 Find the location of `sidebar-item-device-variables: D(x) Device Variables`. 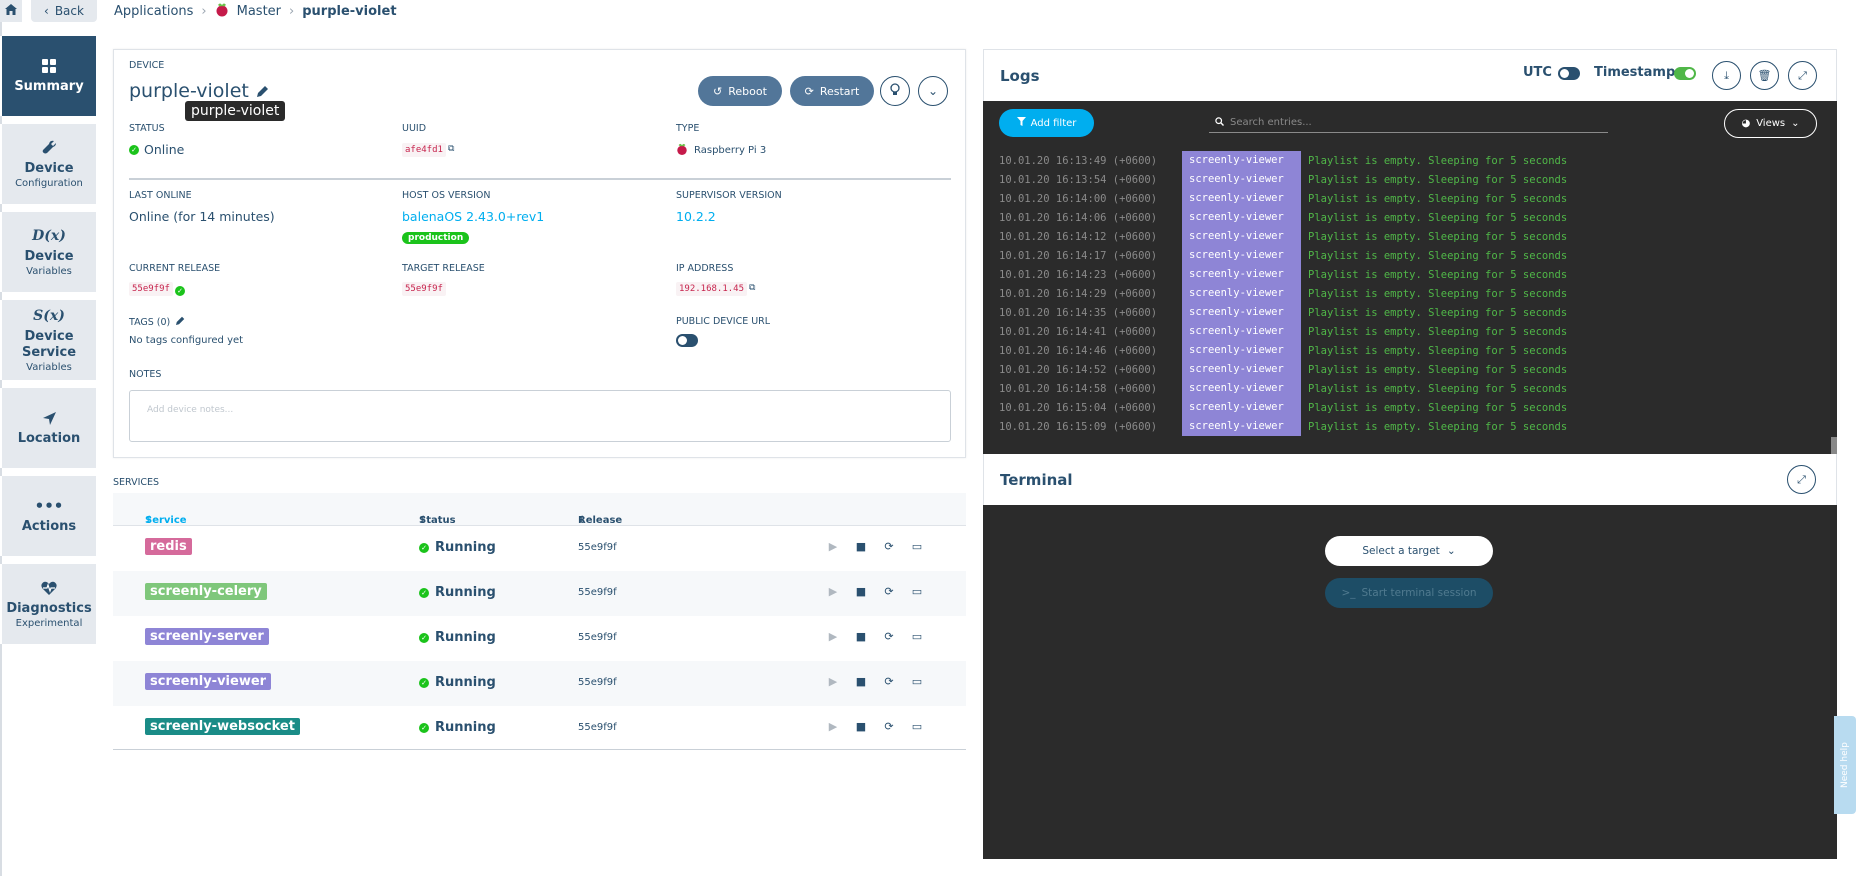

sidebar-item-device-variables: D(x) Device Variables is located at coordinates (48, 252).